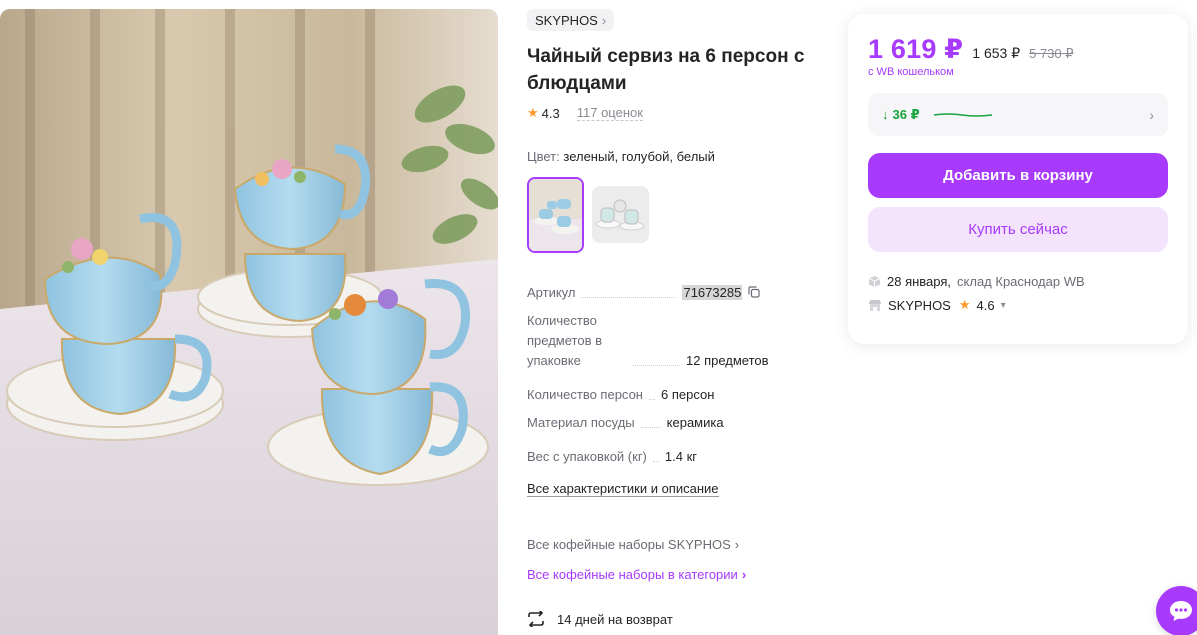 The height and width of the screenshot is (635, 1197). What do you see at coordinates (1018, 114) in the screenshot?
I see `price-history-panel: ↓ 36 ₽ ›` at bounding box center [1018, 114].